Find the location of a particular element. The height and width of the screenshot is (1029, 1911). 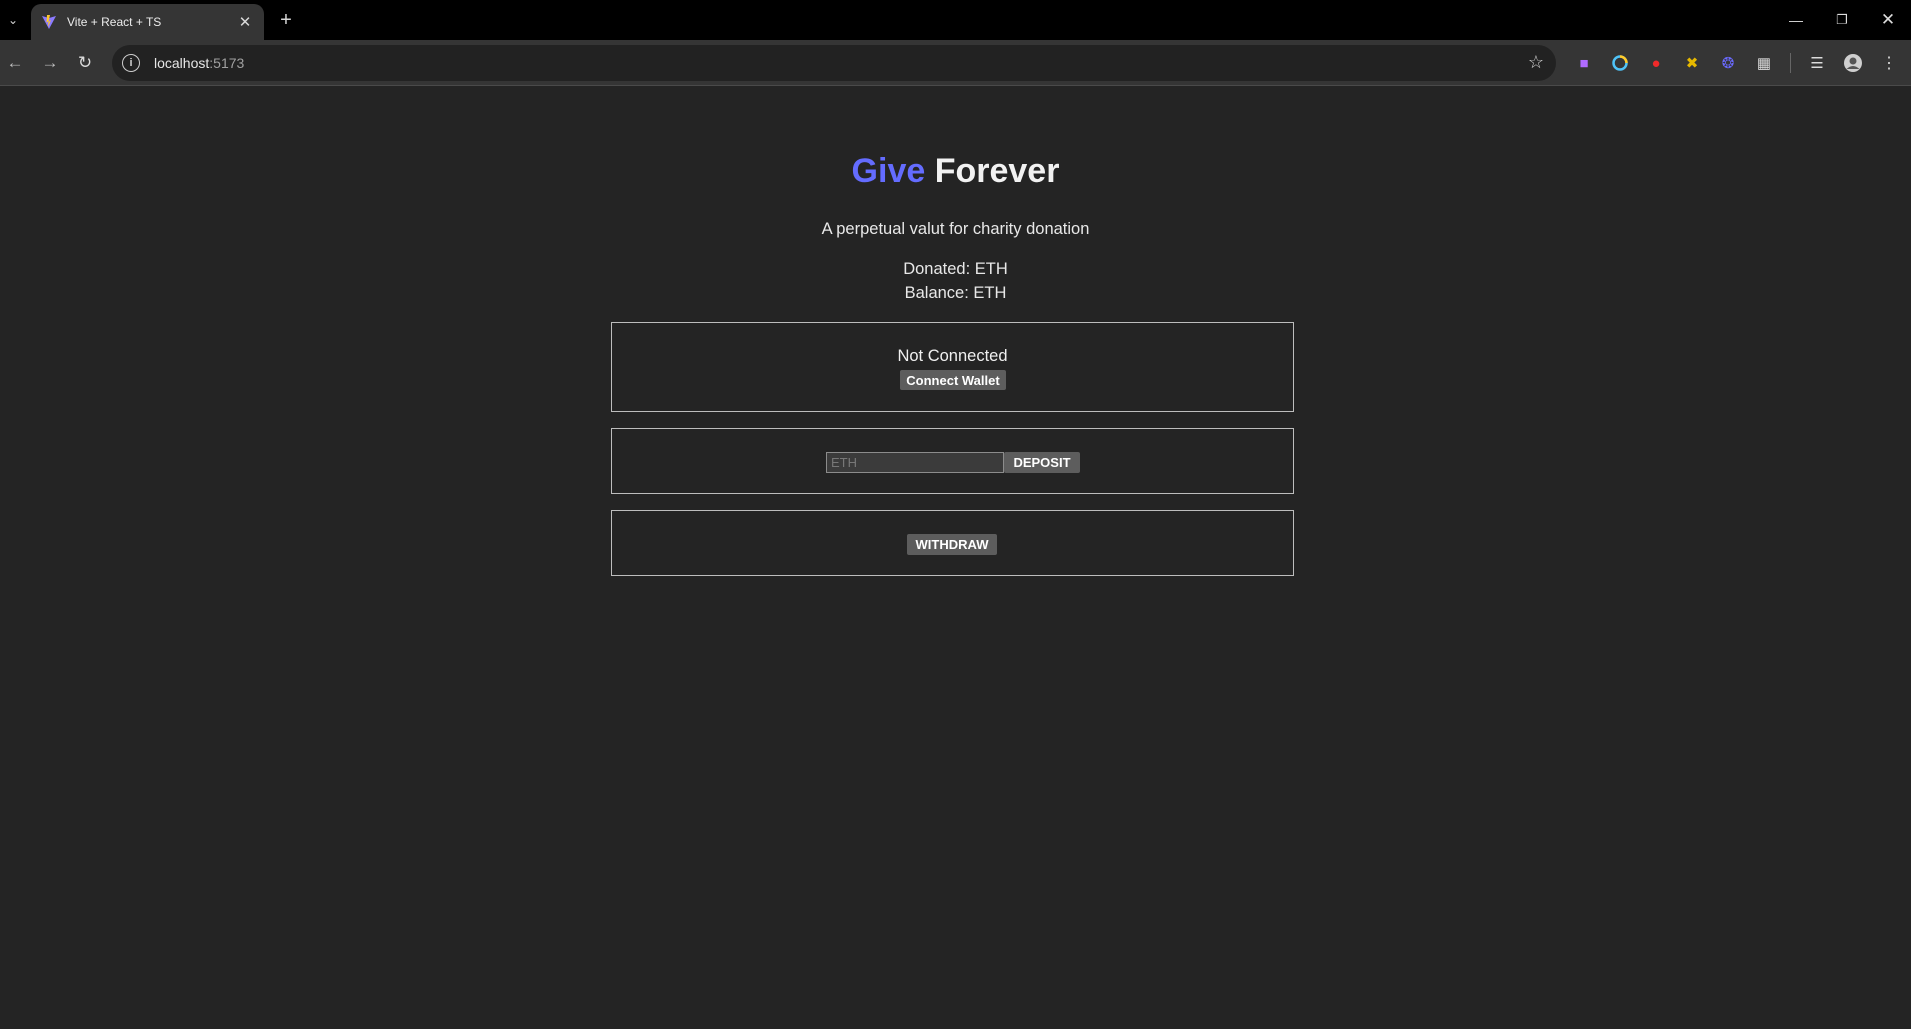

kebab-menu-icon: ⋮ is located at coordinates (1889, 63).